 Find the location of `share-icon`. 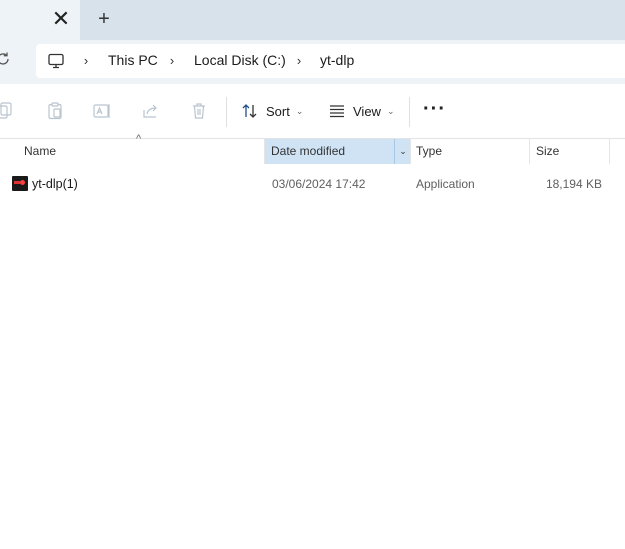

share-icon is located at coordinates (151, 111).